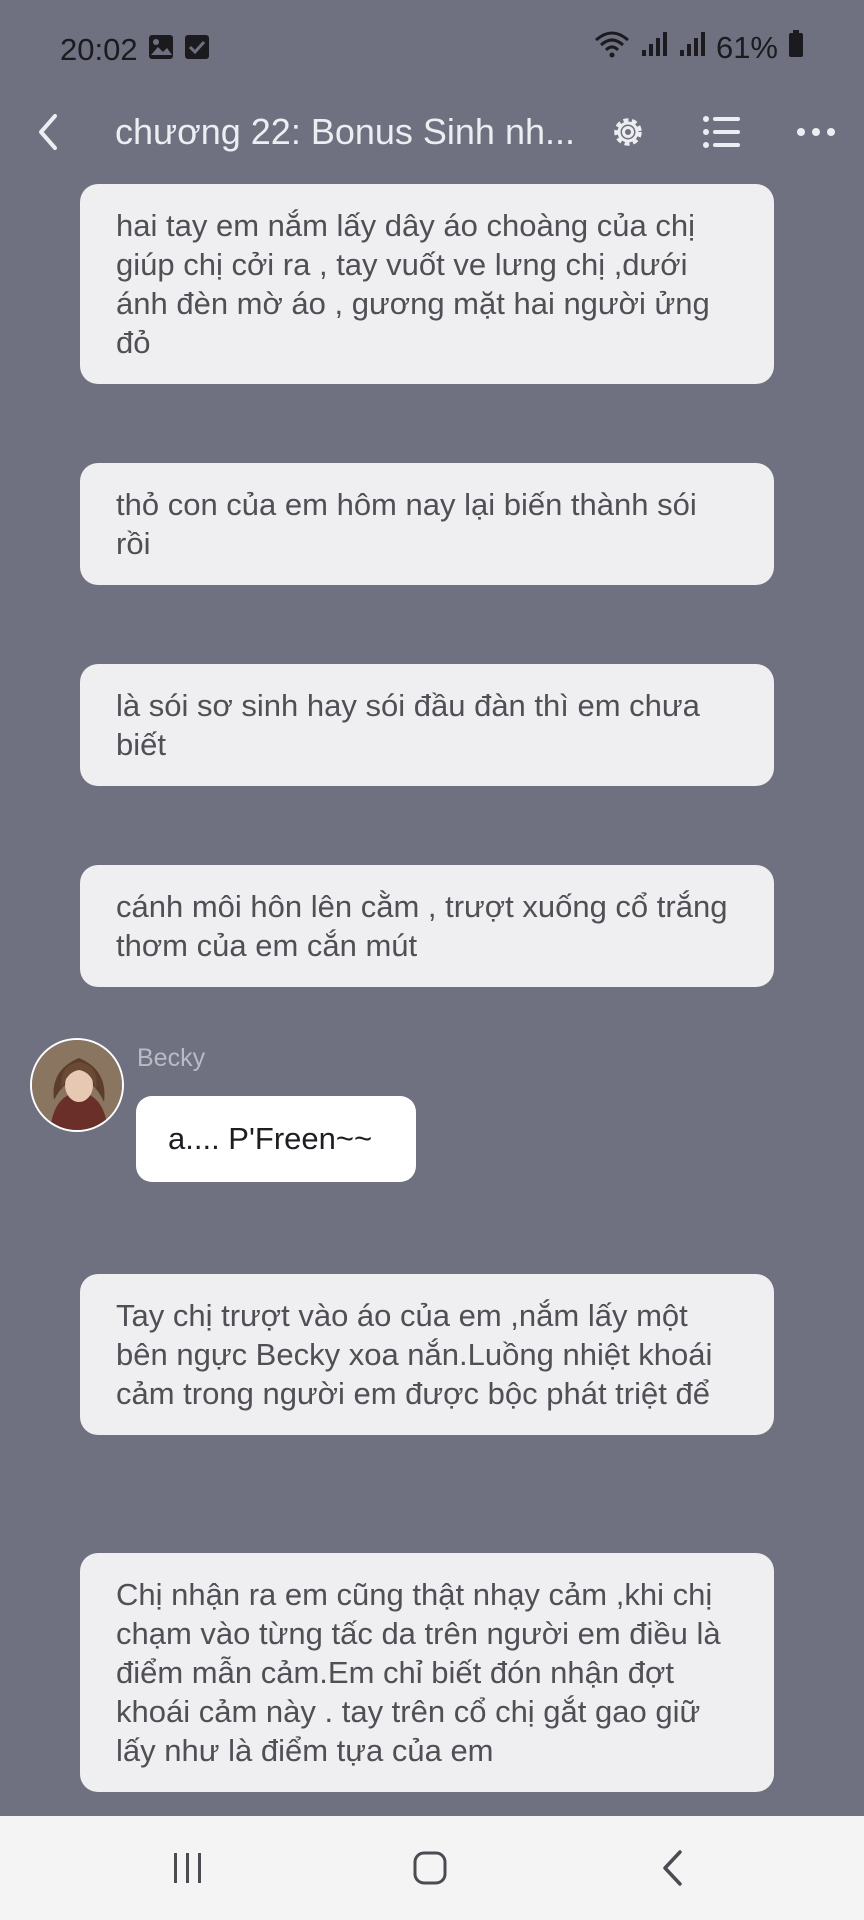 This screenshot has height=1920, width=864. I want to click on more-icon, so click(816, 132).